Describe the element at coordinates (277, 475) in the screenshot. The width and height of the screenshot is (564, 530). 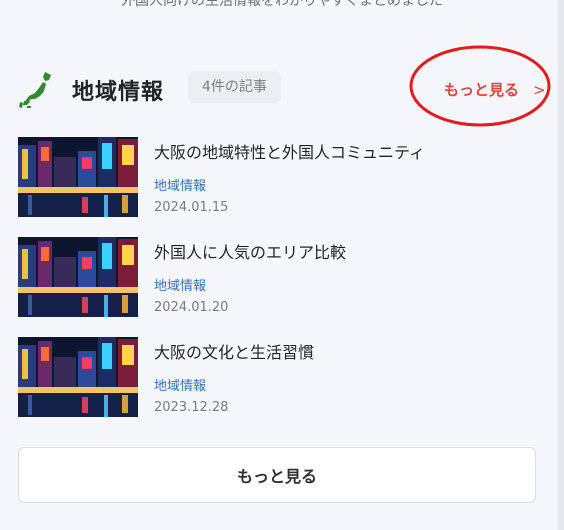
I see `see-more-button: もっと見る` at that location.